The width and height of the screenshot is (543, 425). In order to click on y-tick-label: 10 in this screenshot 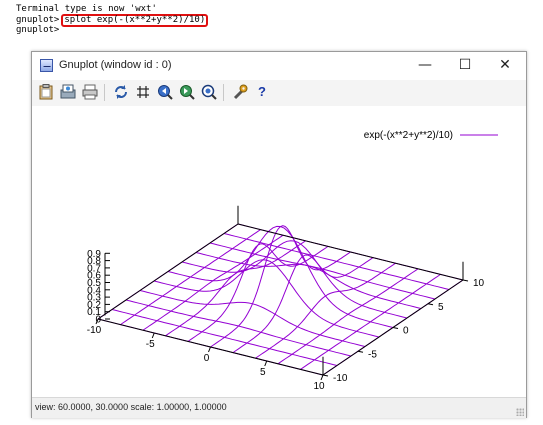, I will do `click(479, 283)`.